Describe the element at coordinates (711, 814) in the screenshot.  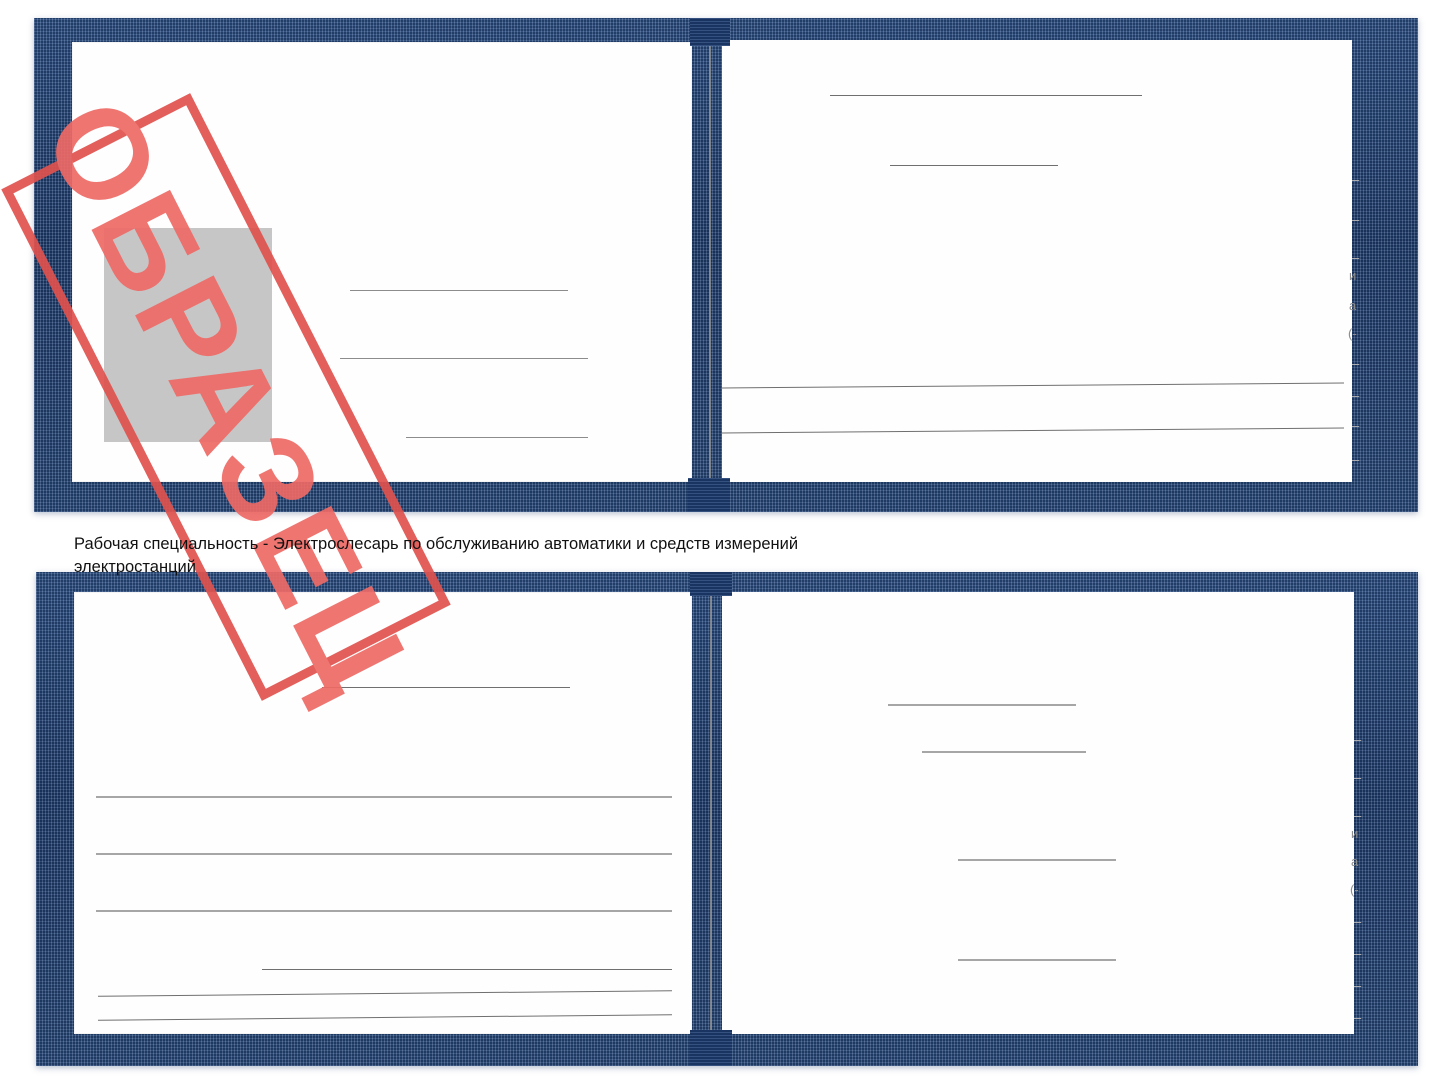
I see `certificate-bottom-spine` at that location.